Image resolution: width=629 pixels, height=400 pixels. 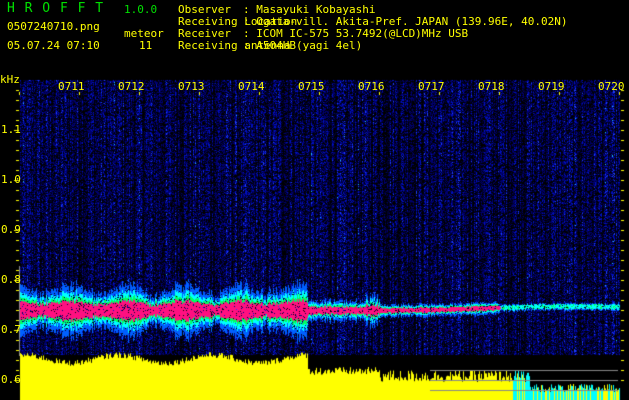 I want to click on x-tick-label: 0719, so click(x=551, y=86).